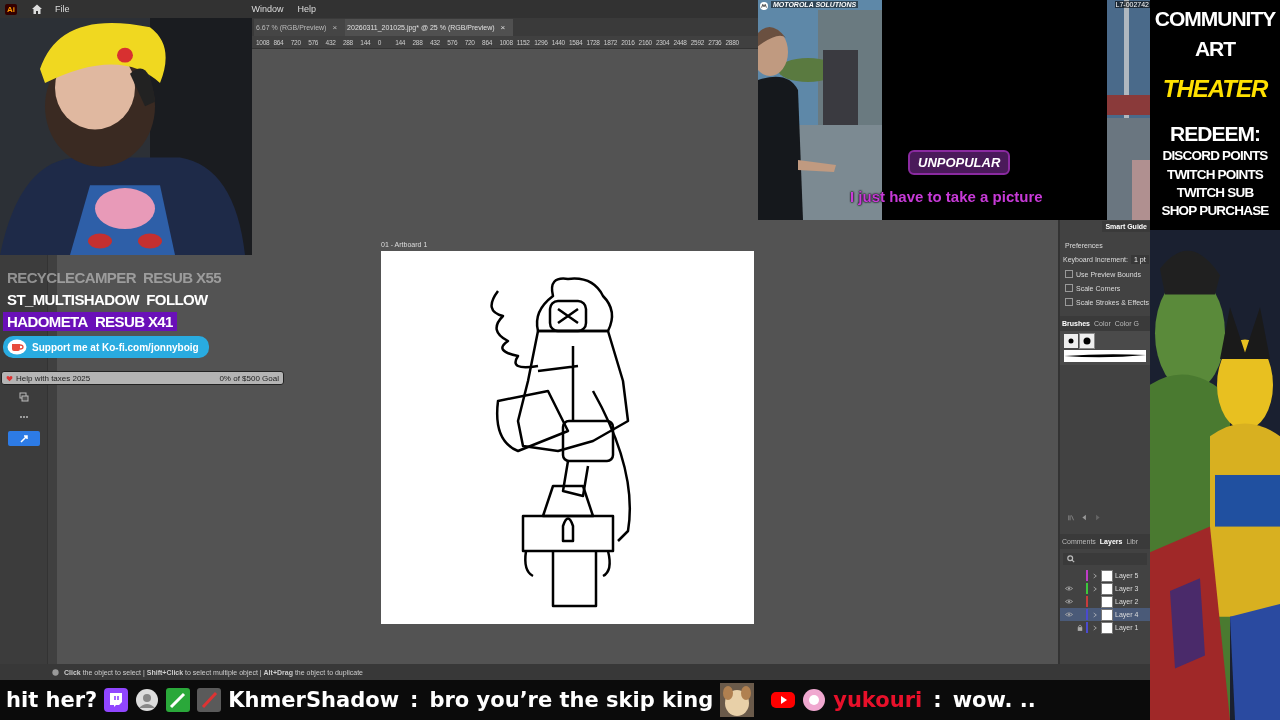  What do you see at coordinates (994, 700) in the screenshot?
I see `chat-message: wow. ..` at bounding box center [994, 700].